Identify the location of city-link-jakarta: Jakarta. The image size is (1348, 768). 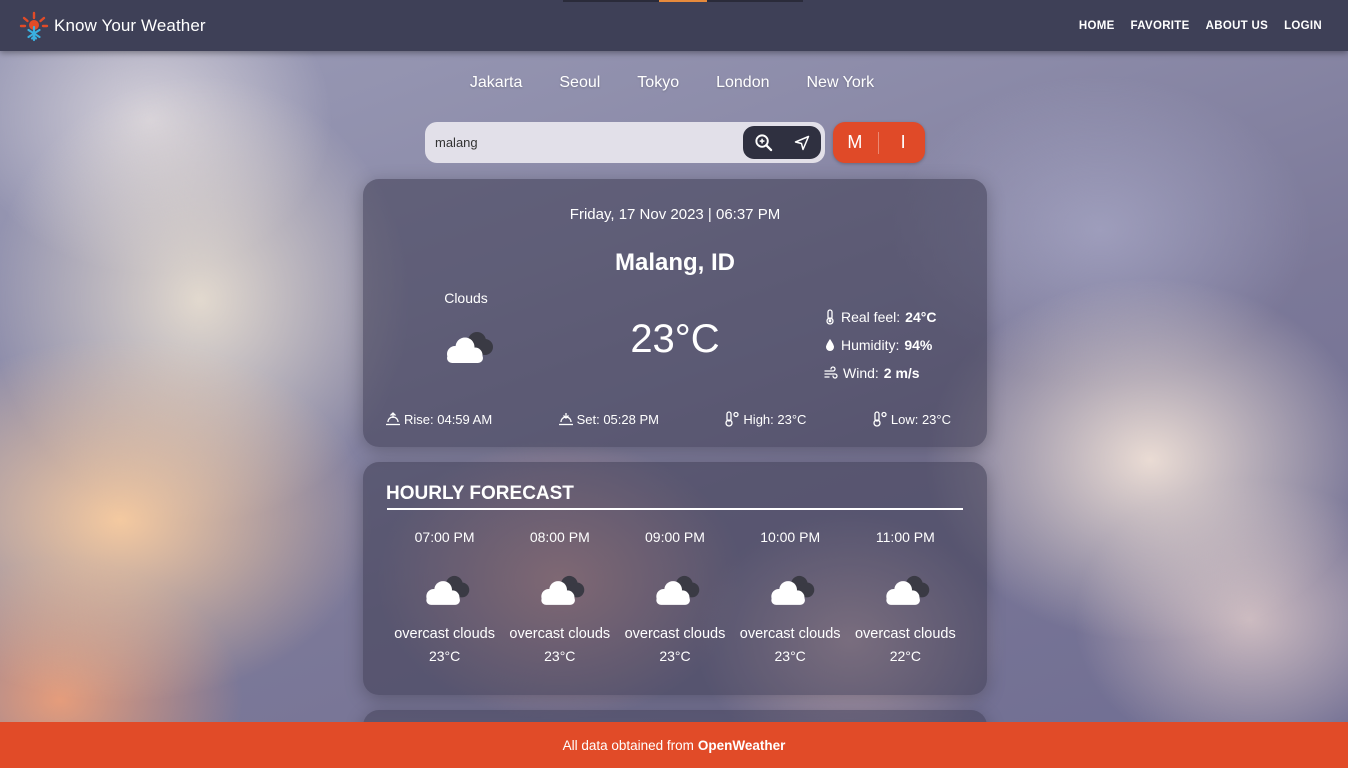
(496, 83).